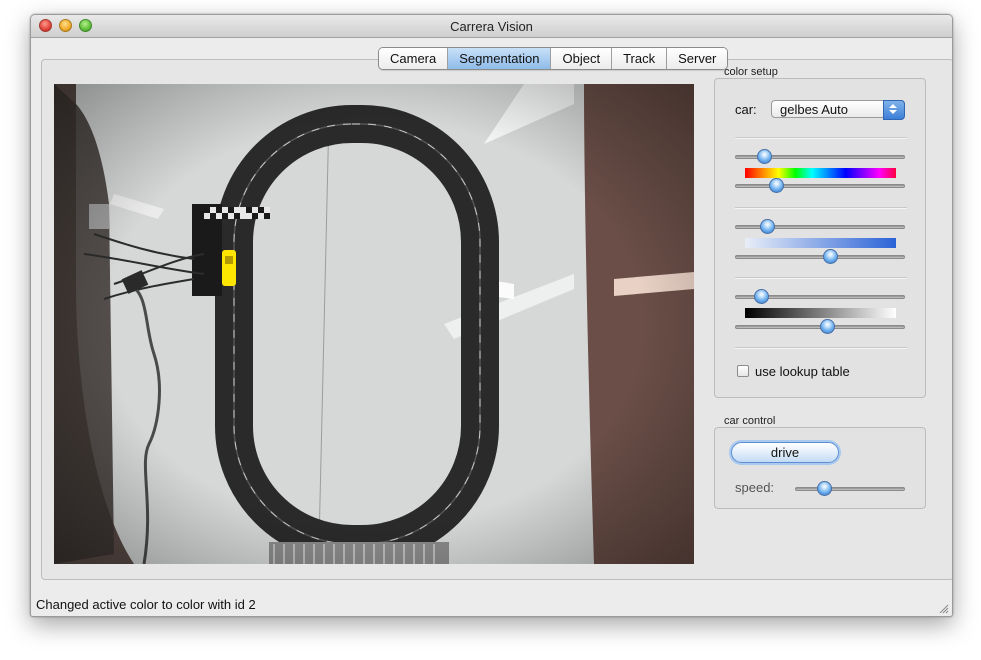  What do you see at coordinates (820, 227) in the screenshot?
I see `saturation-lower-slider` at bounding box center [820, 227].